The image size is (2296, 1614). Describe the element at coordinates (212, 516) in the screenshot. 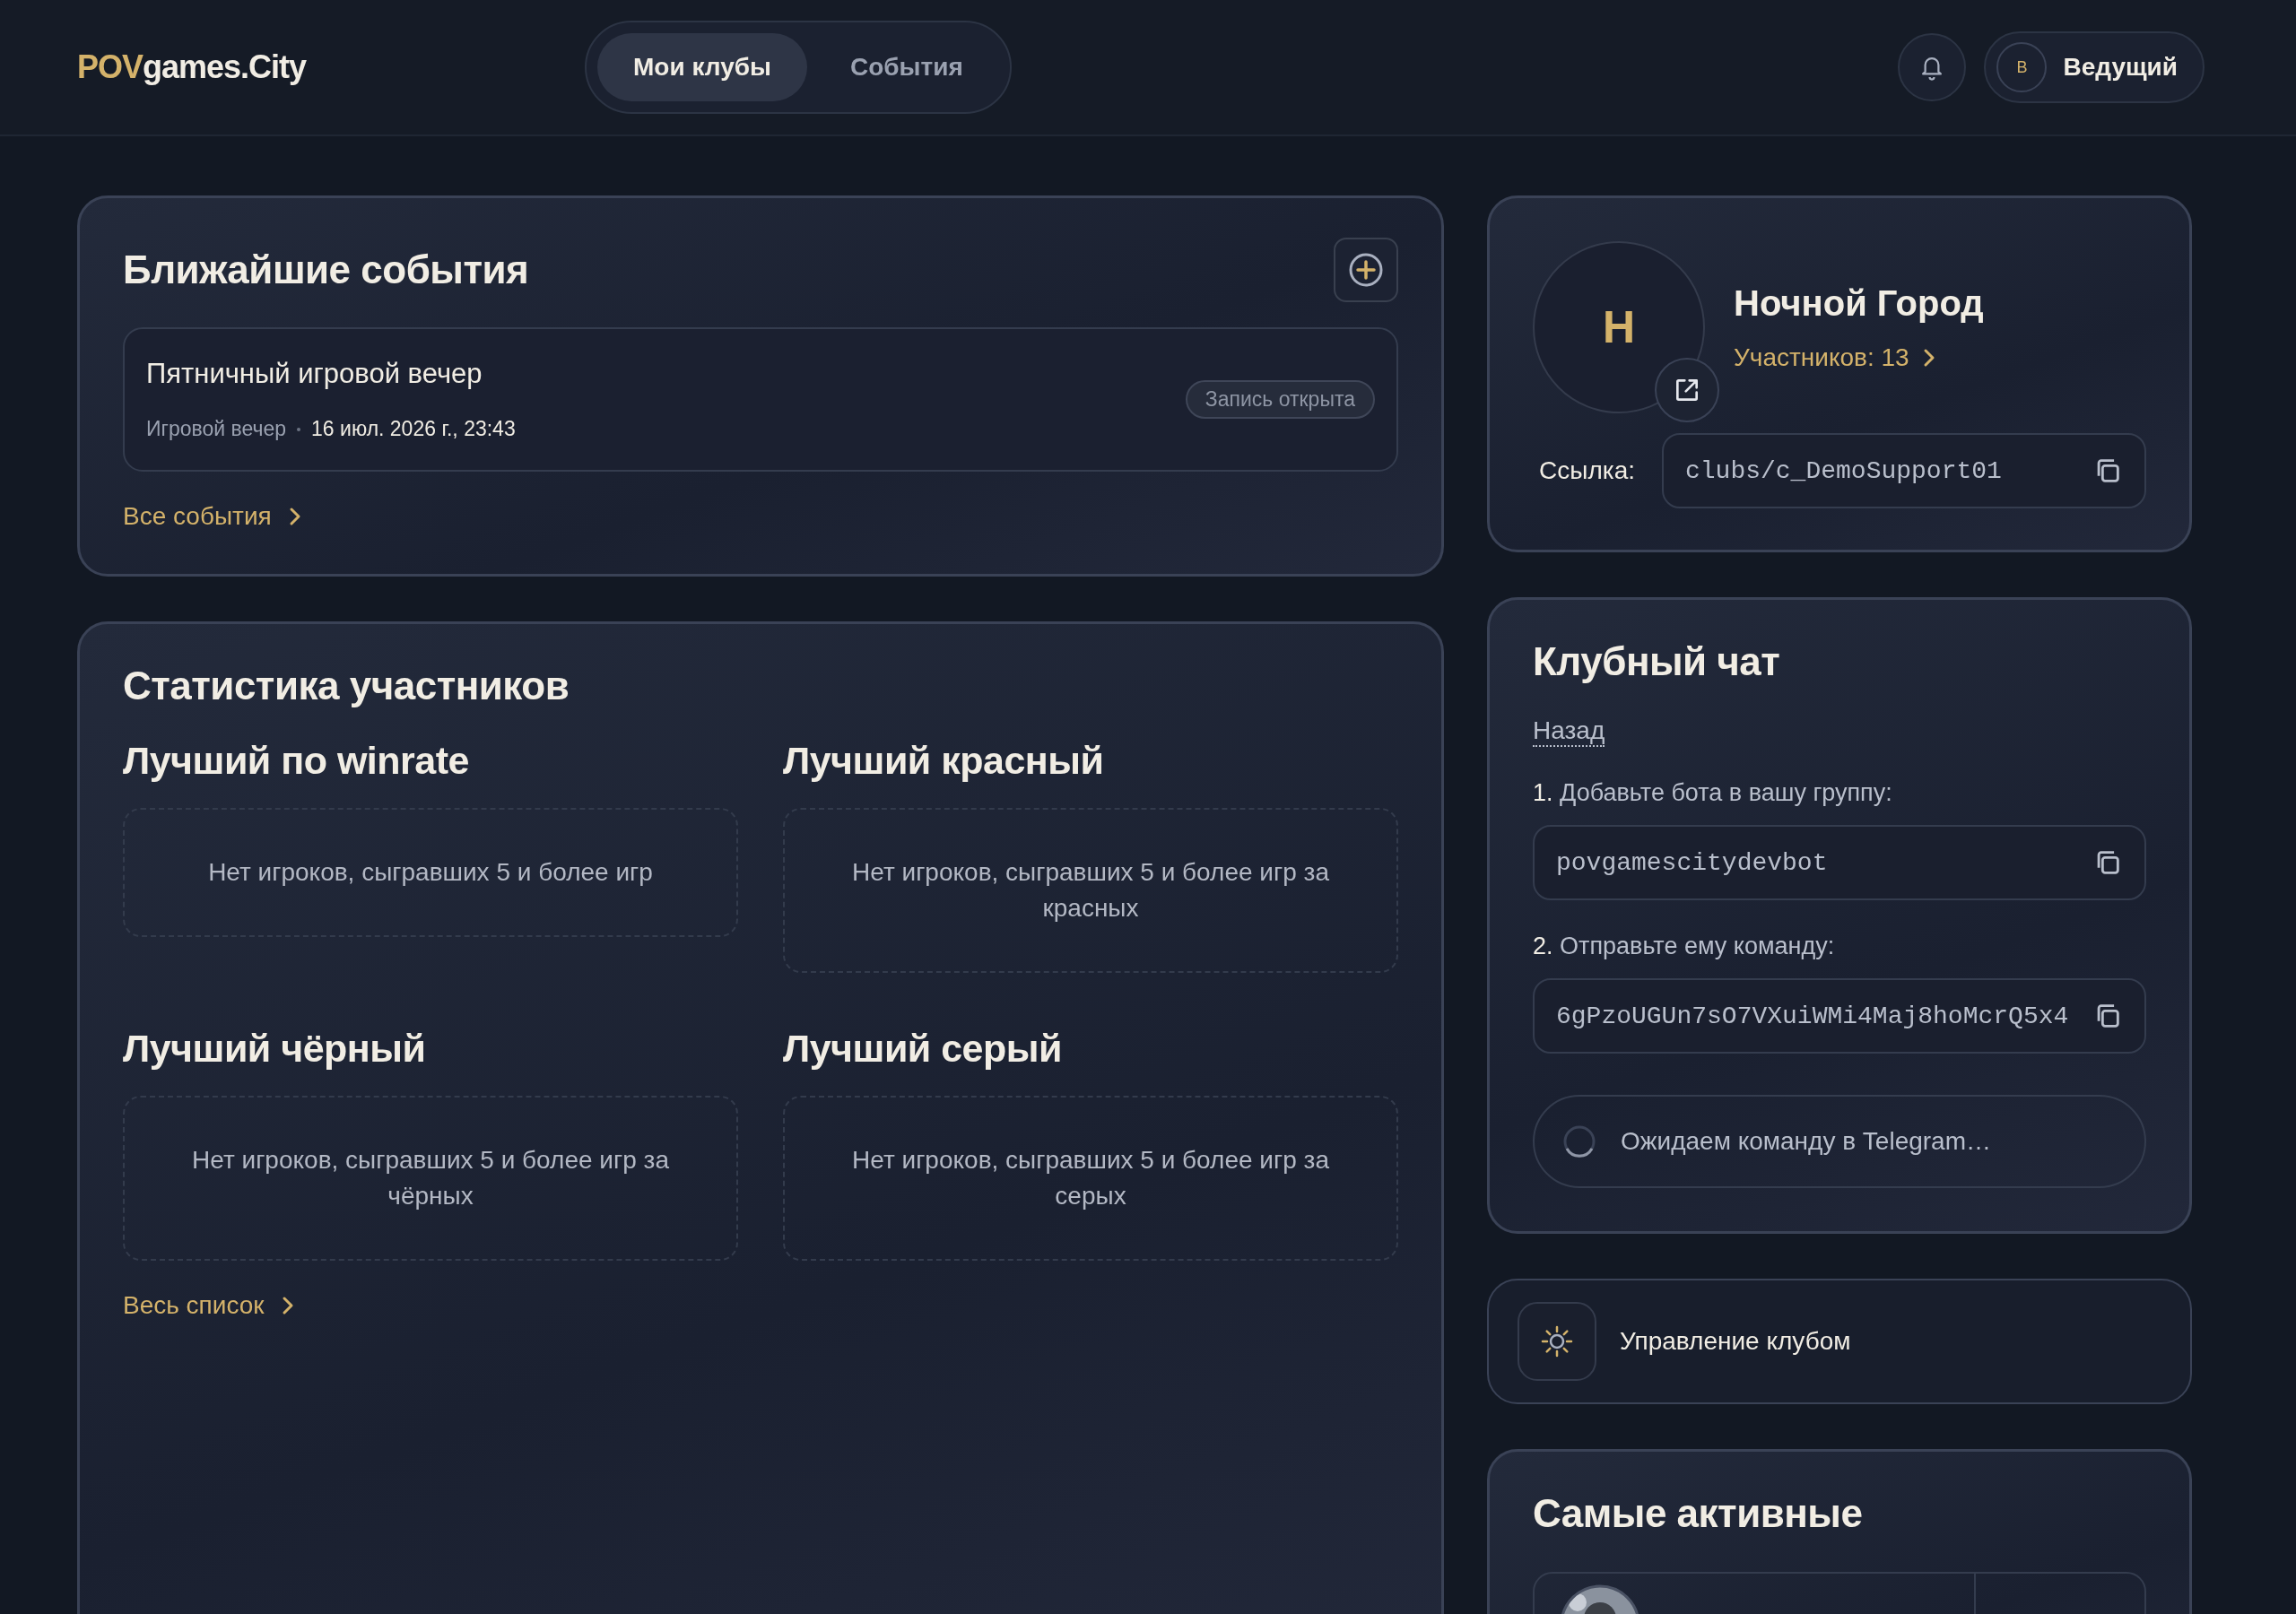

I see `all-events-link: Все события` at that location.